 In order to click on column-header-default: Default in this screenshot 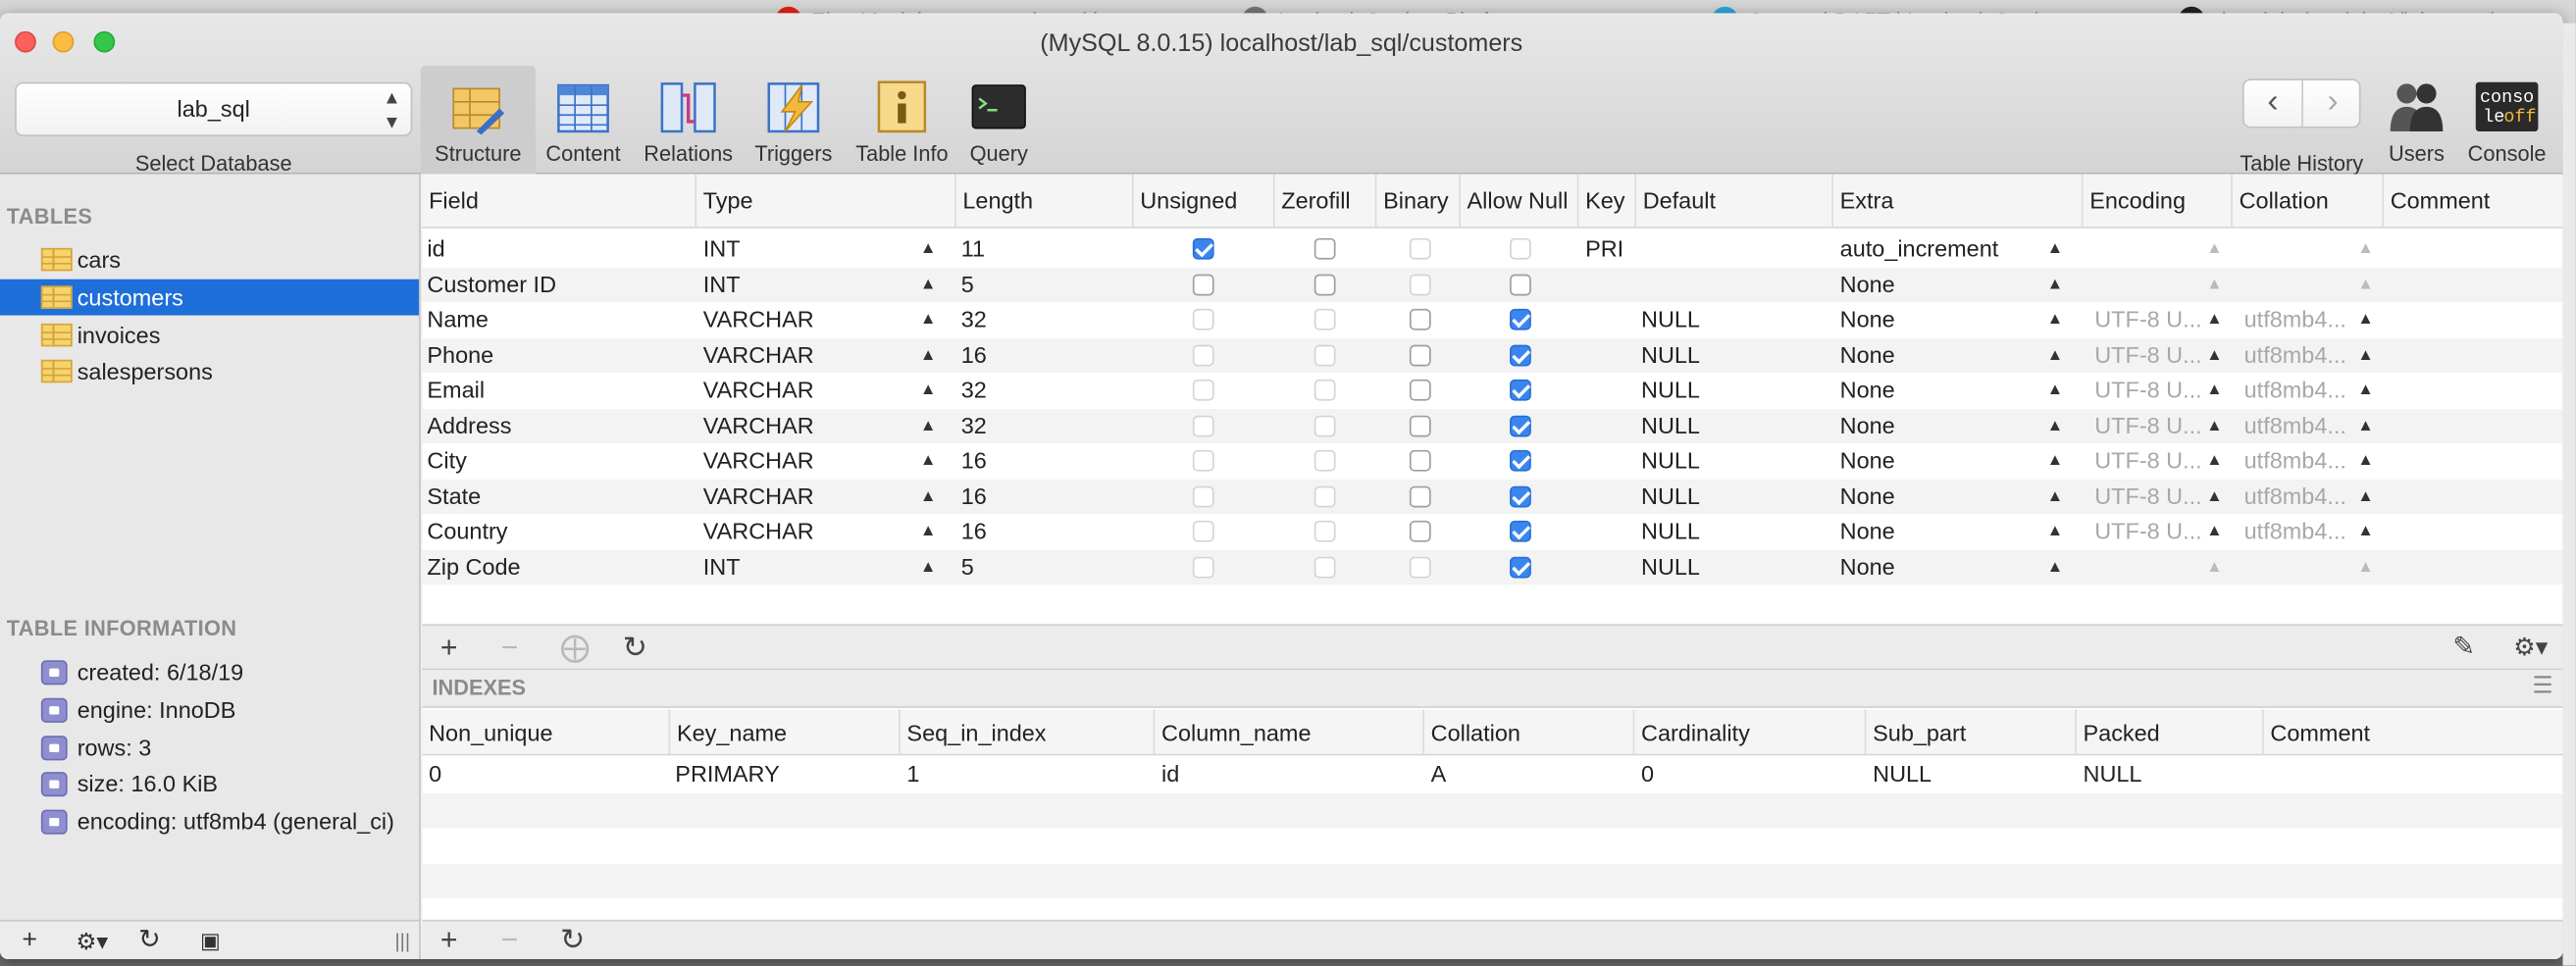, I will do `click(1734, 202)`.